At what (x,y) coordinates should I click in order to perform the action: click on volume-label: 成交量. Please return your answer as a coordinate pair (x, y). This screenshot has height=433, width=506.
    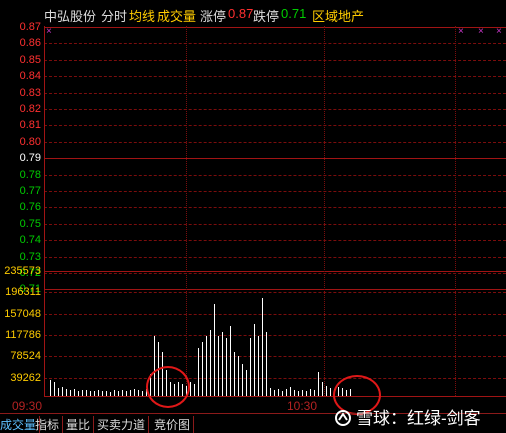
    Looking at the image, I should click on (176, 15).